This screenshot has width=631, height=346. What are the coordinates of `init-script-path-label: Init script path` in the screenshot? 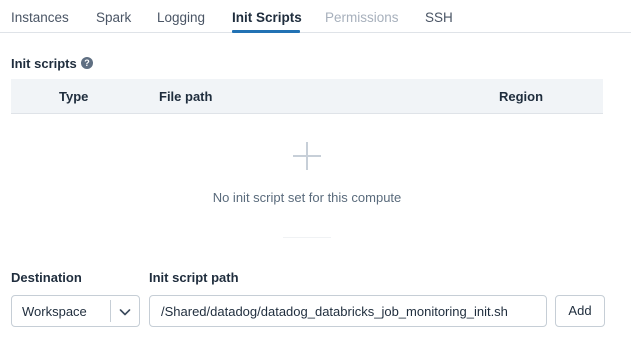 It's located at (194, 277).